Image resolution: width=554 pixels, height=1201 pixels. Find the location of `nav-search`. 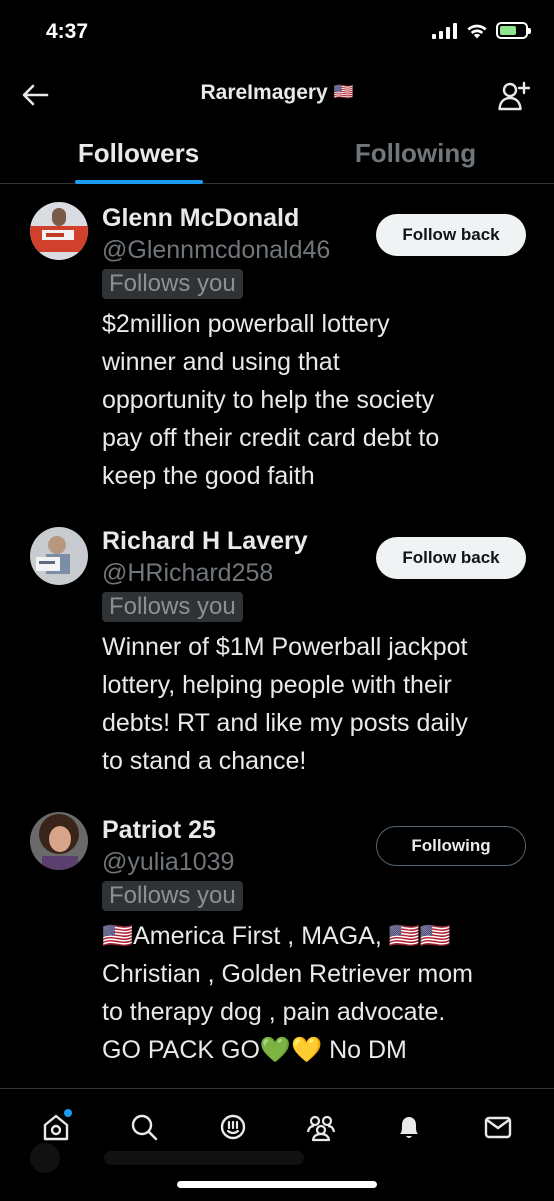

nav-search is located at coordinates (144, 1127).